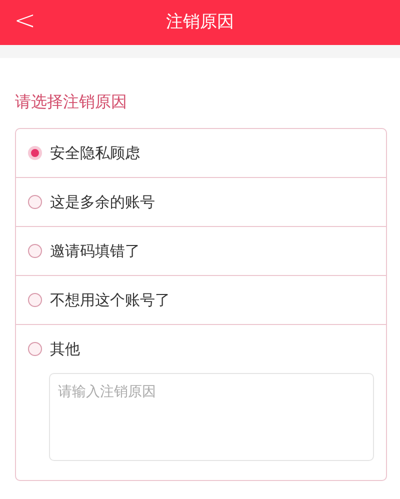  Describe the element at coordinates (71, 102) in the screenshot. I see `section-title: 请选择注销原因` at that location.